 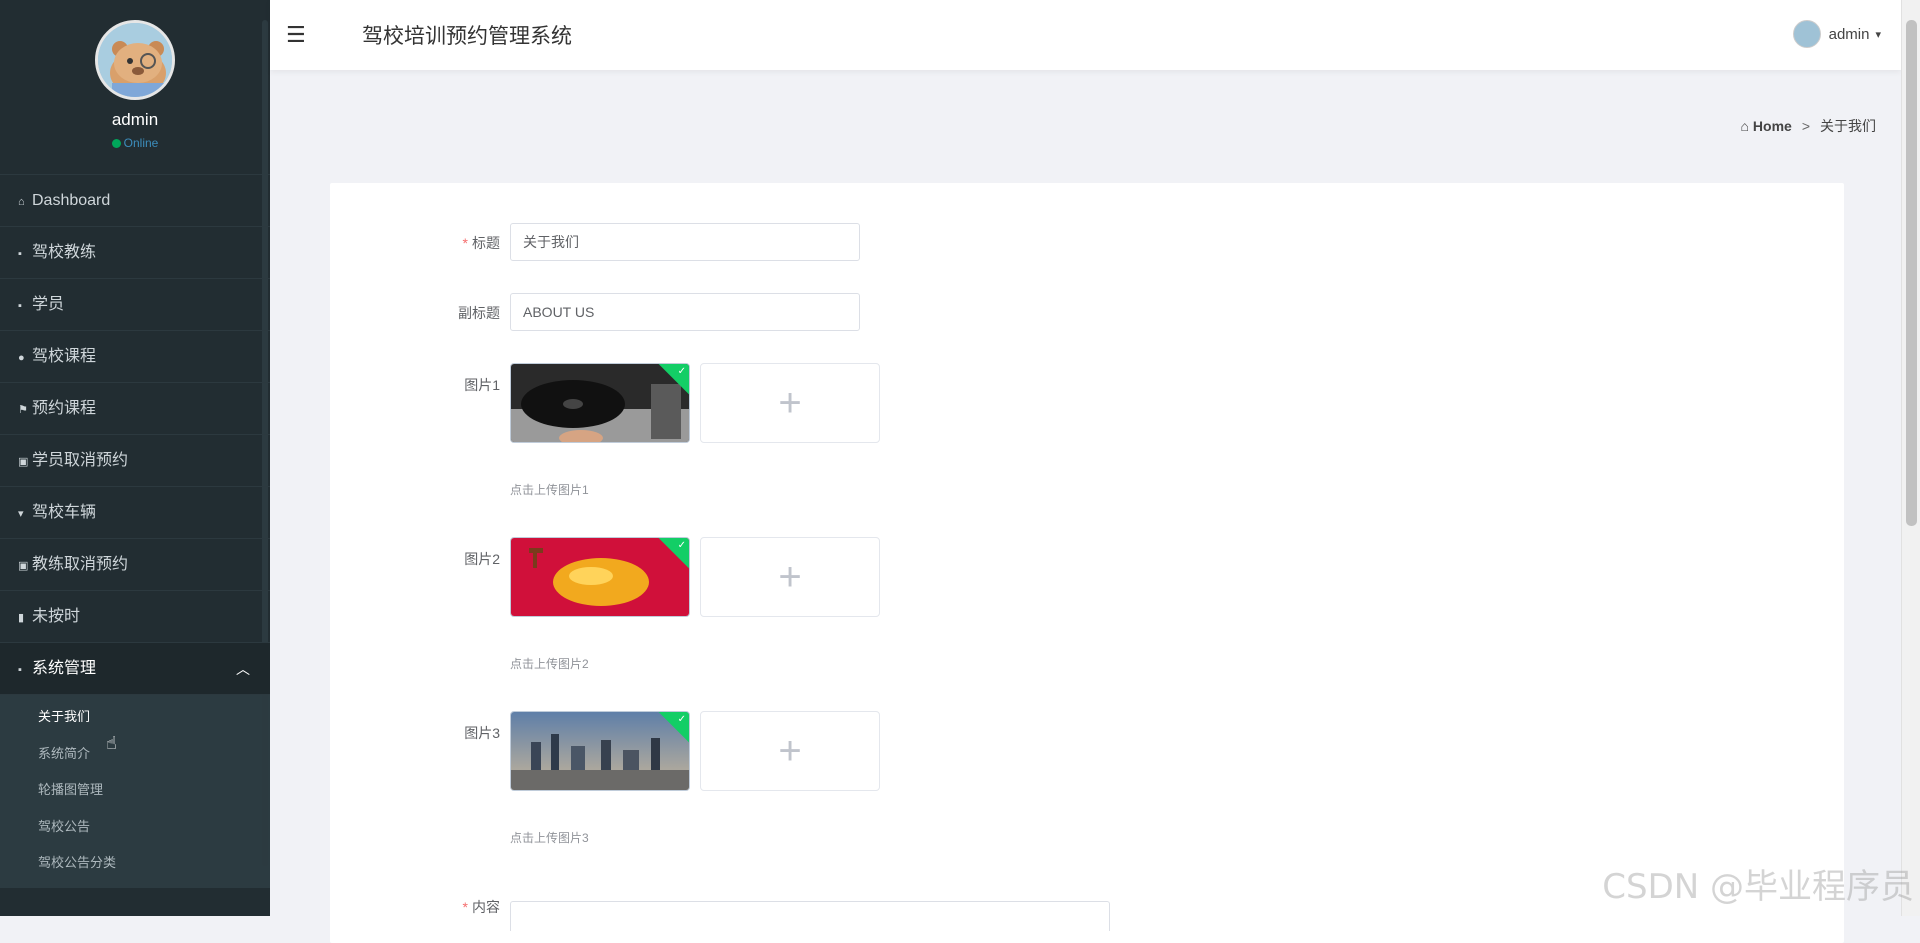 What do you see at coordinates (135, 669) in the screenshot?
I see `sidebar-item-system-management: ▪系统管理 ︿` at bounding box center [135, 669].